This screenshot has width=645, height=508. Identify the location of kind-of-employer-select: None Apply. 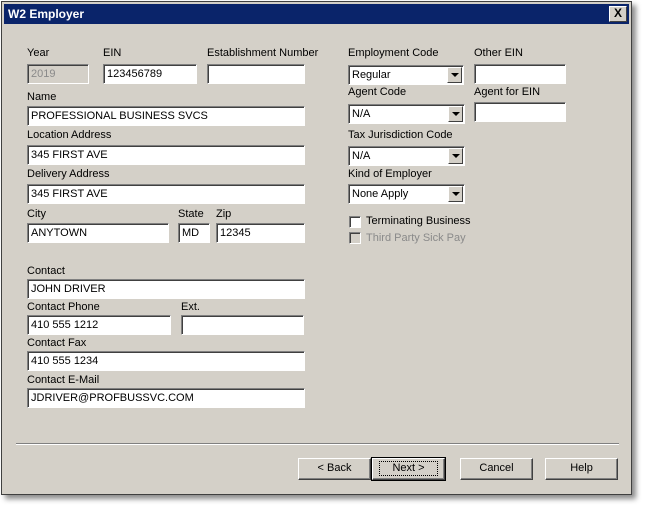
(406, 194).